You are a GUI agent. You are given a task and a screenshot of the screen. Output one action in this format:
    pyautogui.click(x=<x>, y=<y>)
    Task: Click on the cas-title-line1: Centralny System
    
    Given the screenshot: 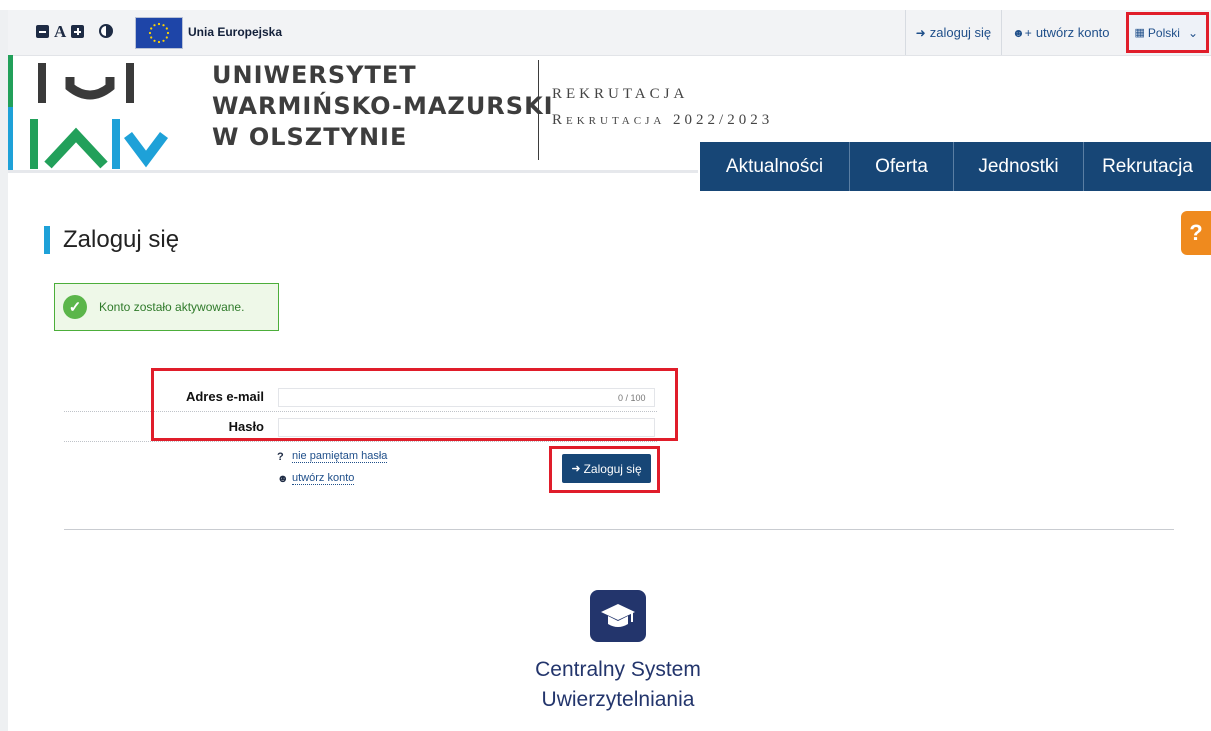 What is the action you would take?
    pyautogui.click(x=618, y=669)
    